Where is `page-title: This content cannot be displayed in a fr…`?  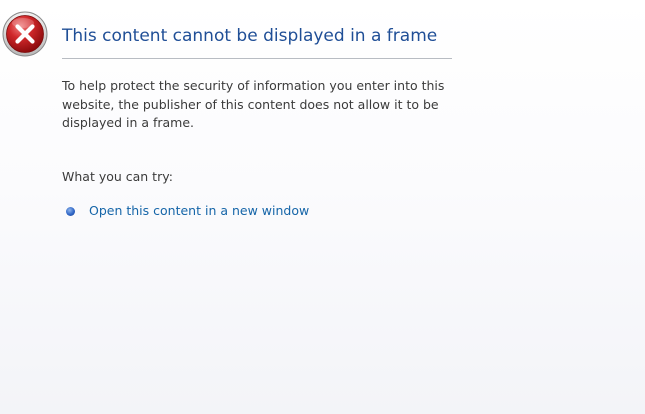
page-title: This content cannot be displayed in a fr… is located at coordinates (250, 36).